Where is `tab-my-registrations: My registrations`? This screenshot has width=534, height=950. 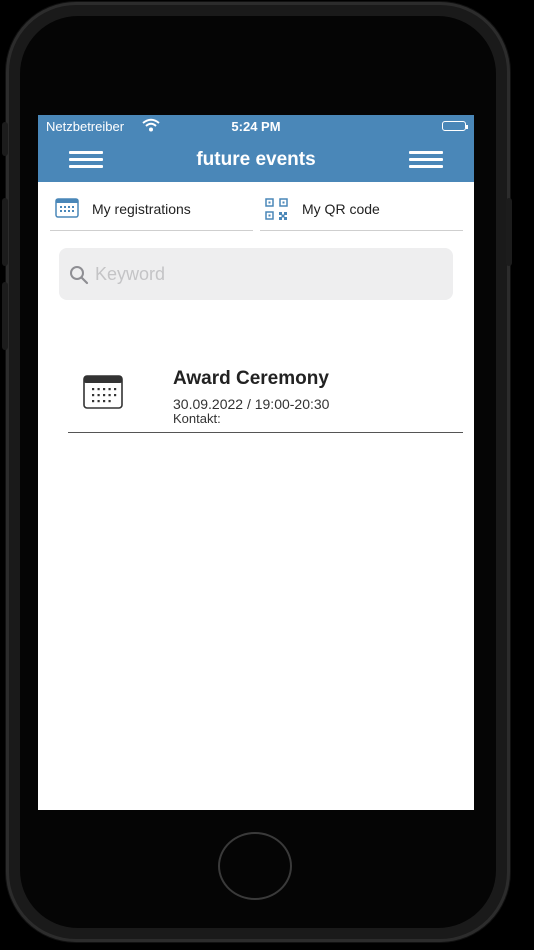 tab-my-registrations: My registrations is located at coordinates (151, 210).